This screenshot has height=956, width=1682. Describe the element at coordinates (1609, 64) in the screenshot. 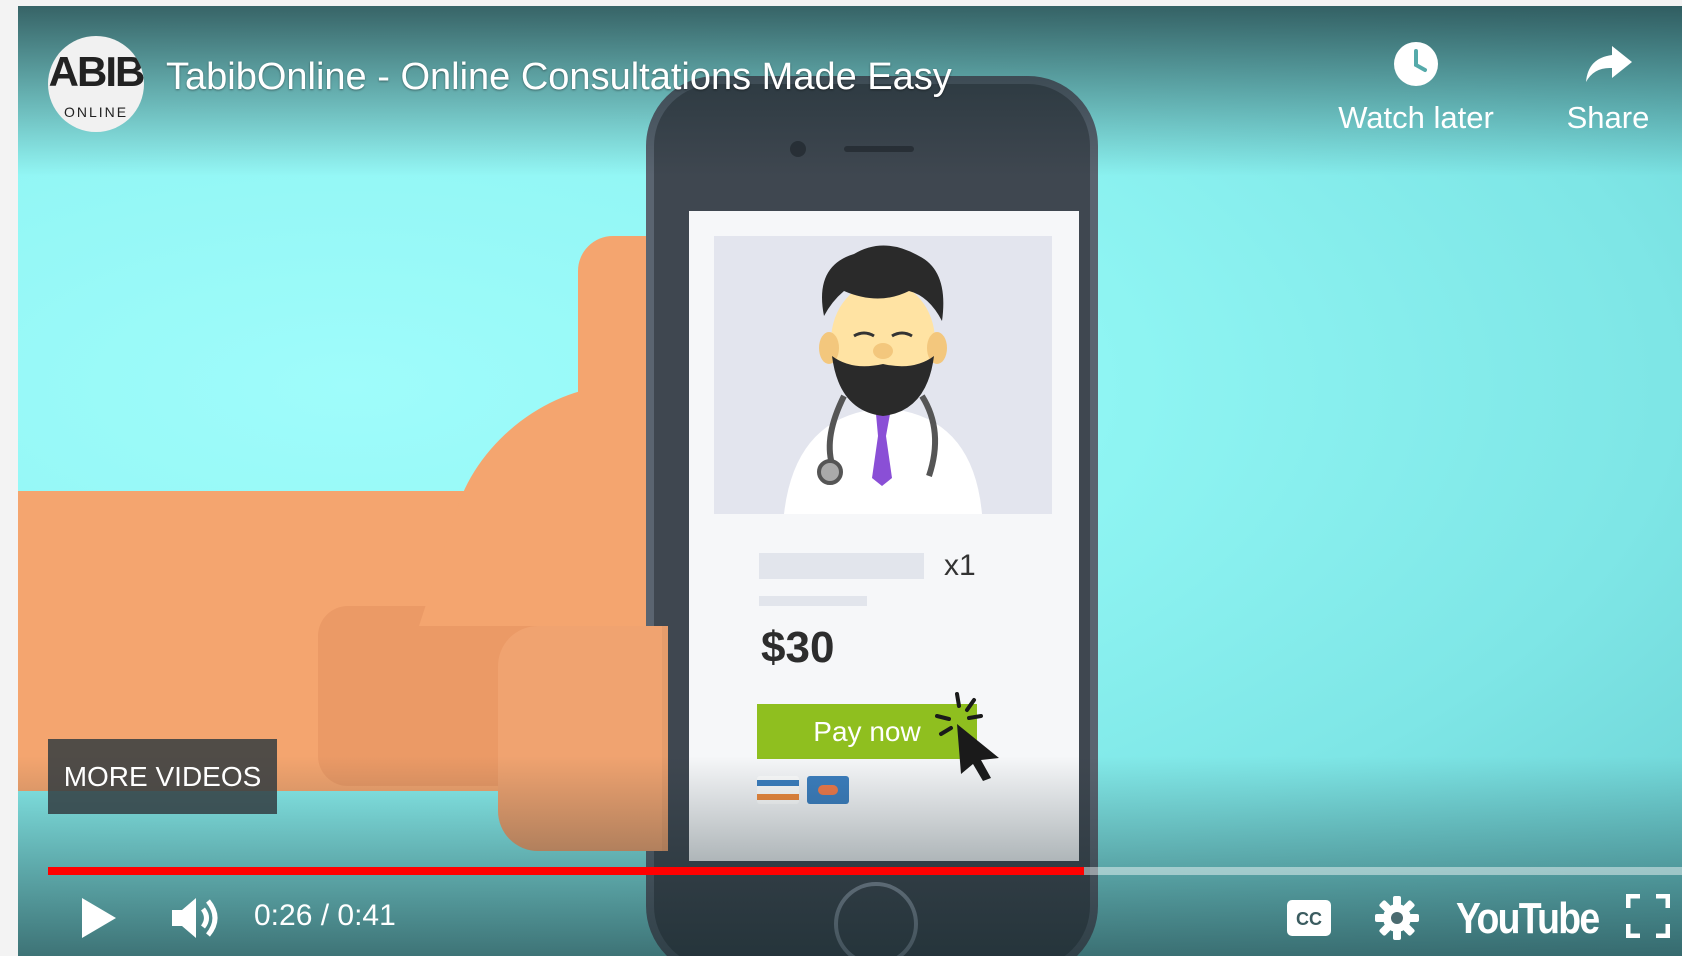

I see `share-arrow-icon` at that location.